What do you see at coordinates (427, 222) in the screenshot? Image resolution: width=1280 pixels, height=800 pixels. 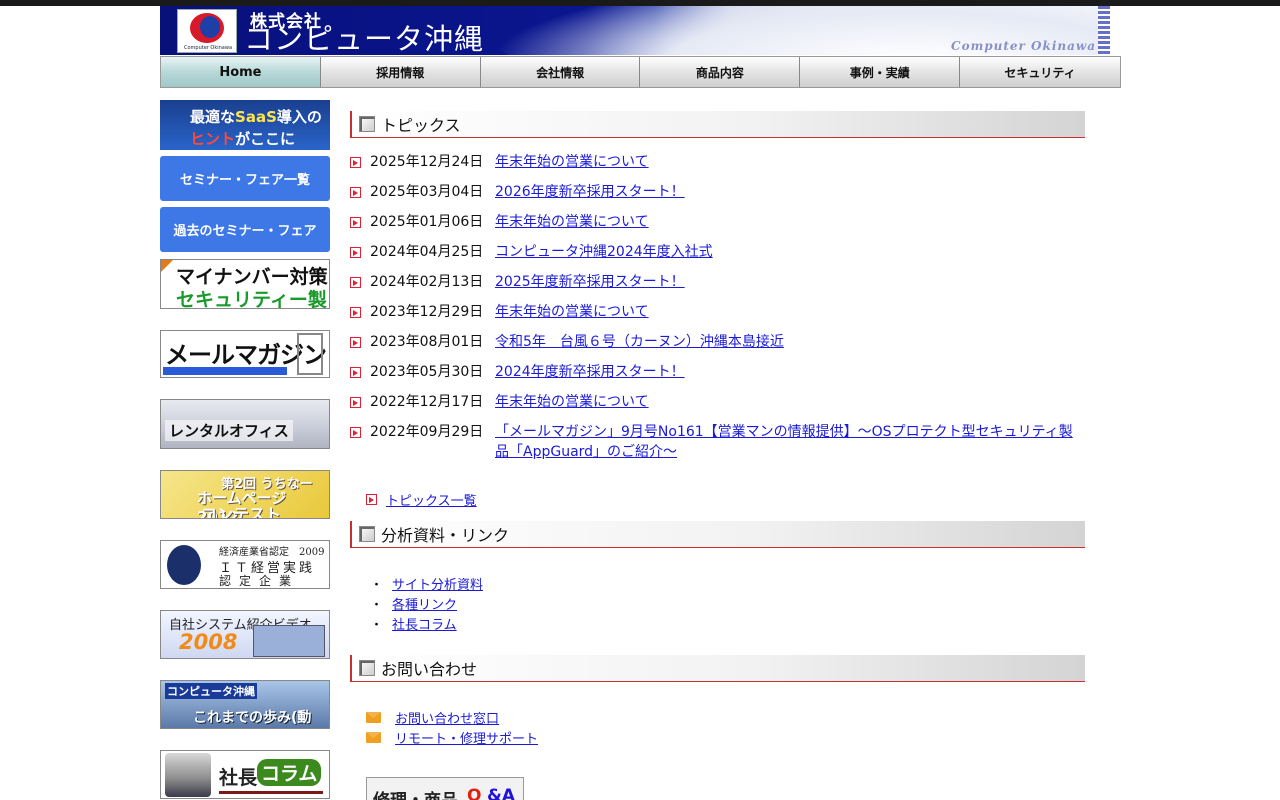 I see `topic-date: 2025年01月06日` at bounding box center [427, 222].